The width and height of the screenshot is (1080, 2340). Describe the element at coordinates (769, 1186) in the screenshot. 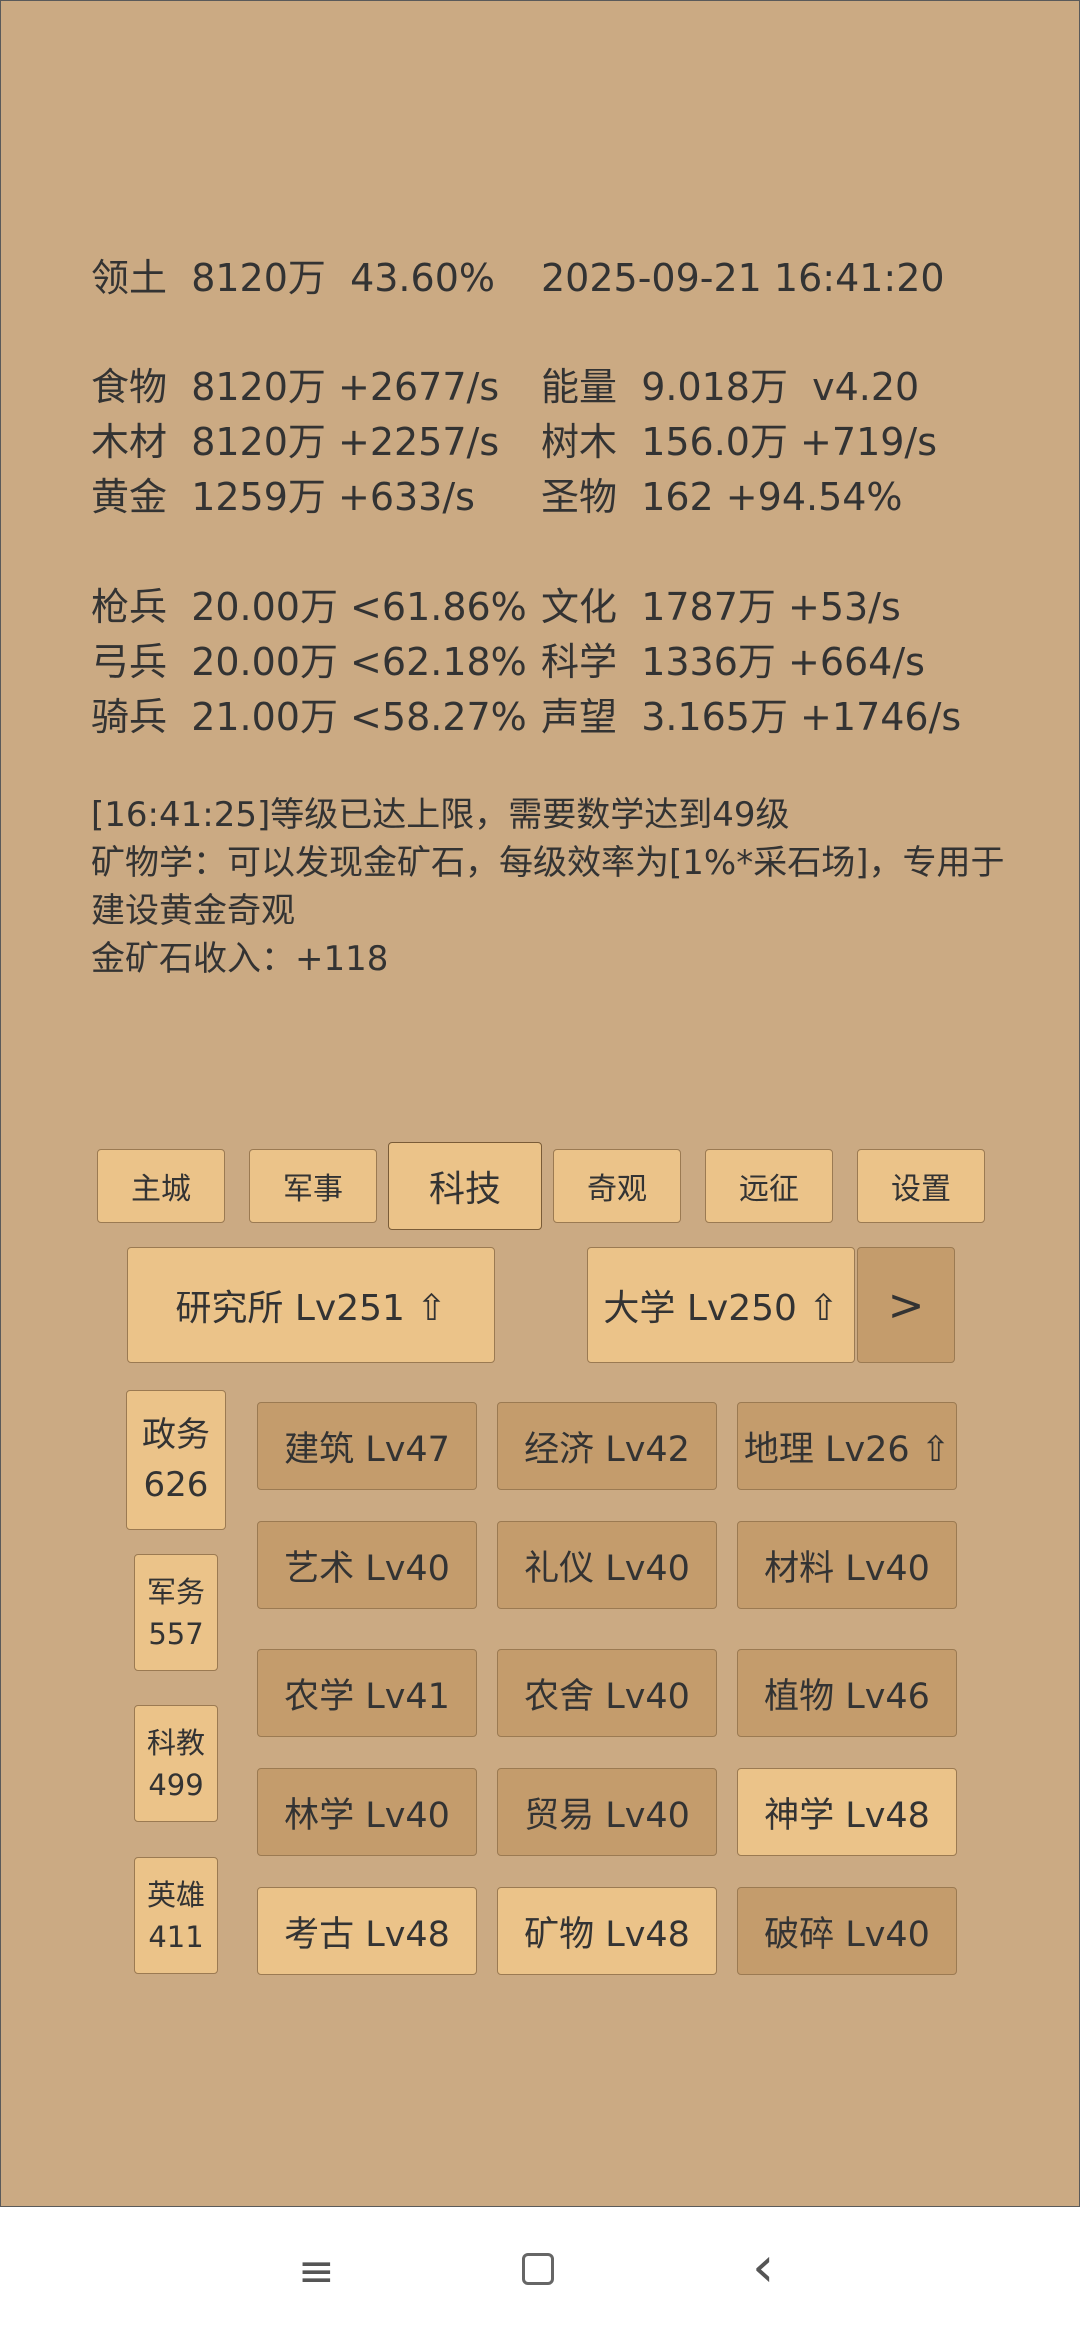

I see `tab-expedition: 远征` at that location.